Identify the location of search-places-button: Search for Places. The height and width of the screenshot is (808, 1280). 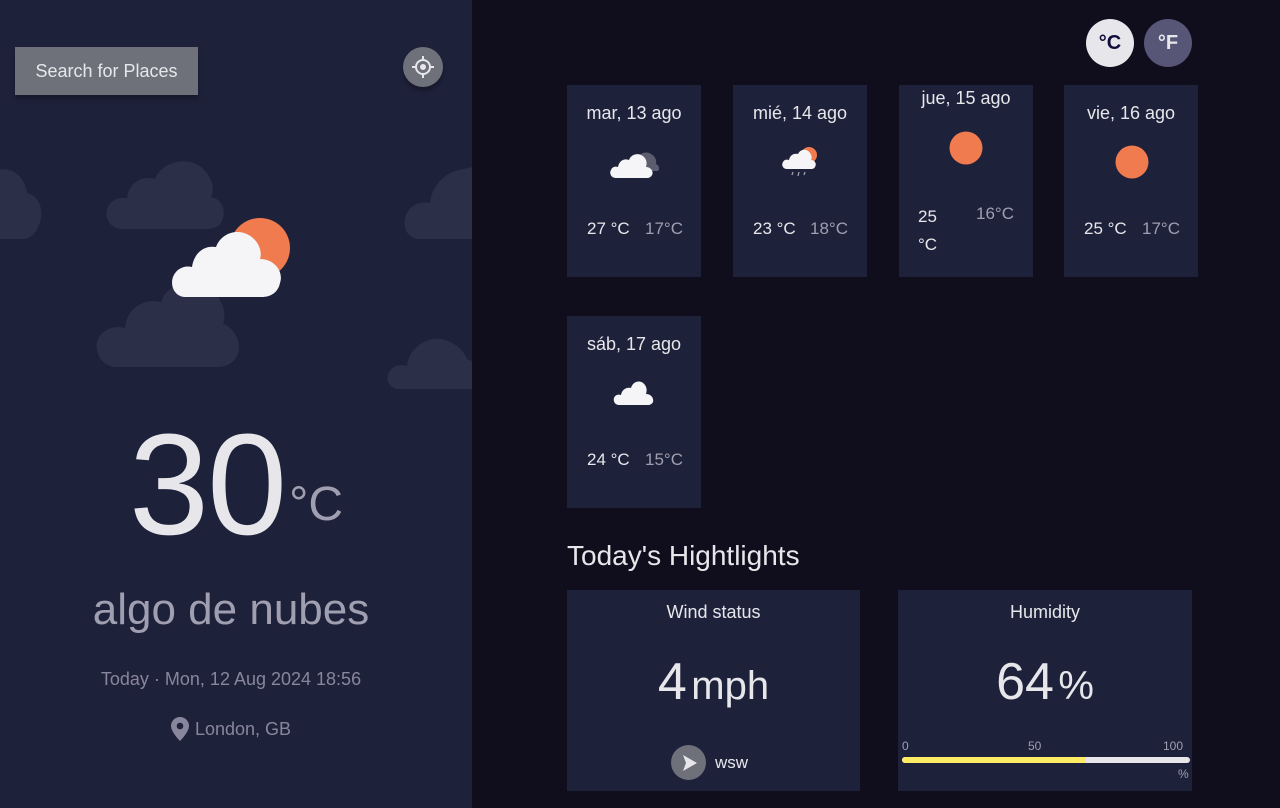
(106, 71).